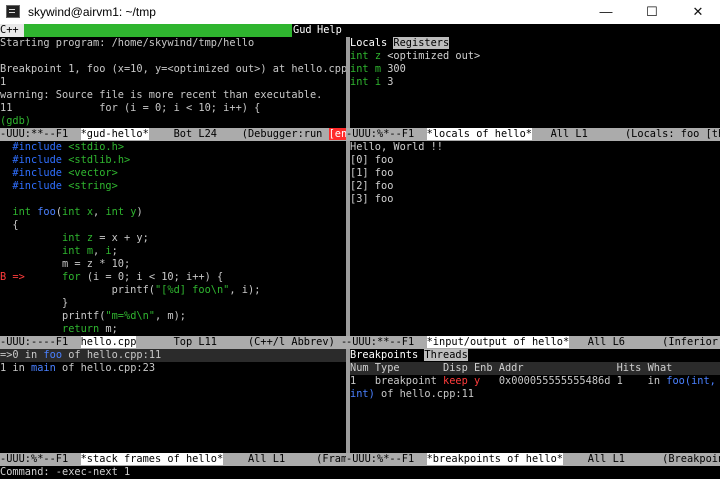  I want to click on gdb-prompt: (gdb), so click(173, 121).